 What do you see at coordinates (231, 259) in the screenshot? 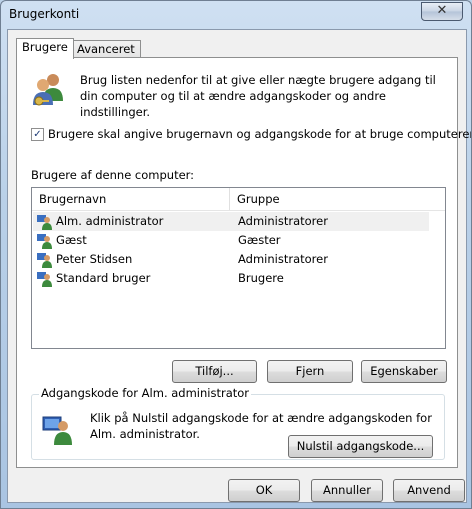
I see `user-row: Peter Stidsen Administratorer` at bounding box center [231, 259].